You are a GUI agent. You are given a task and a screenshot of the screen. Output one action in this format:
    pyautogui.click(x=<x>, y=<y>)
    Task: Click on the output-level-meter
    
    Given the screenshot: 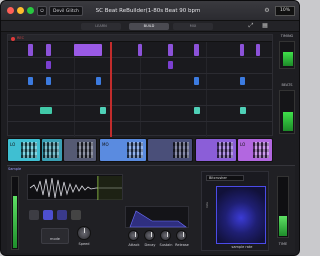 What is the action you would take?
    pyautogui.click(x=283, y=207)
    